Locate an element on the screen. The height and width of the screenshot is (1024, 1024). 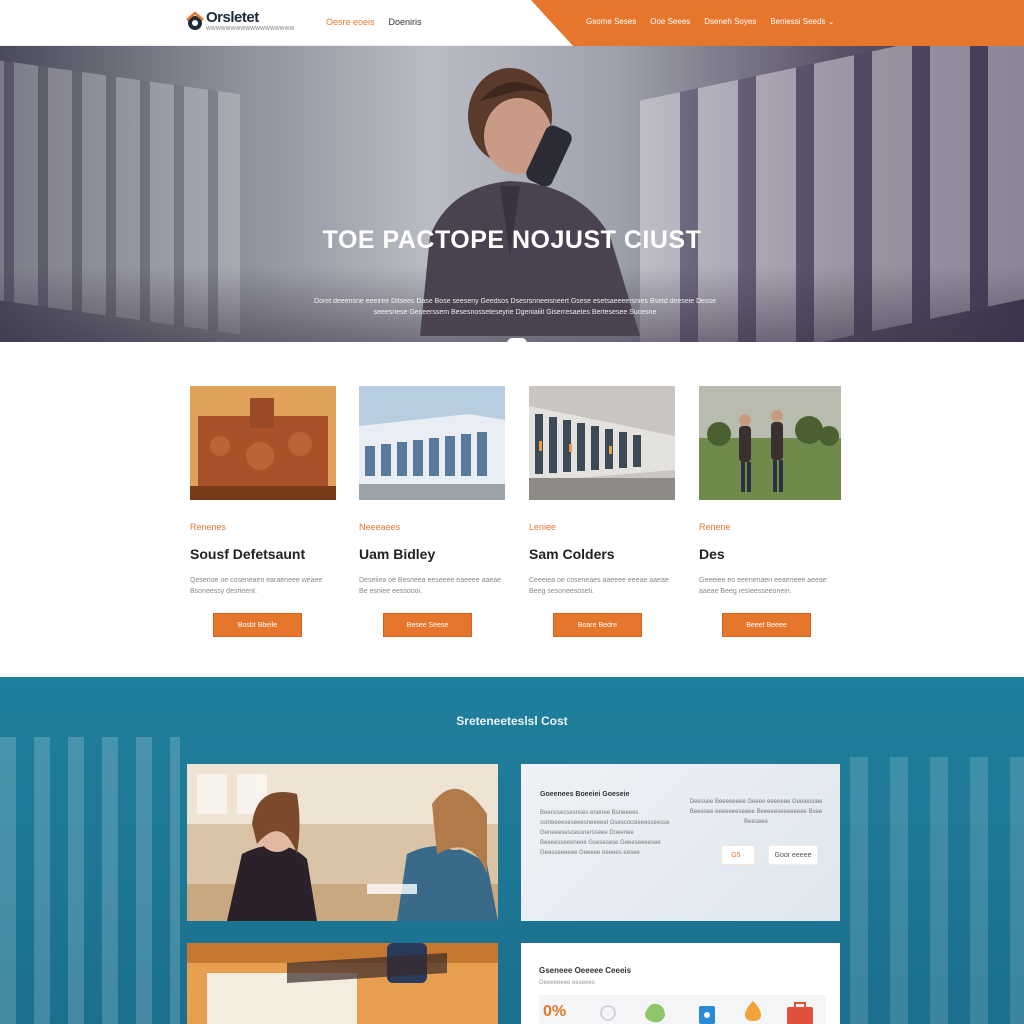
logo-icon is located at coordinates (195, 20).